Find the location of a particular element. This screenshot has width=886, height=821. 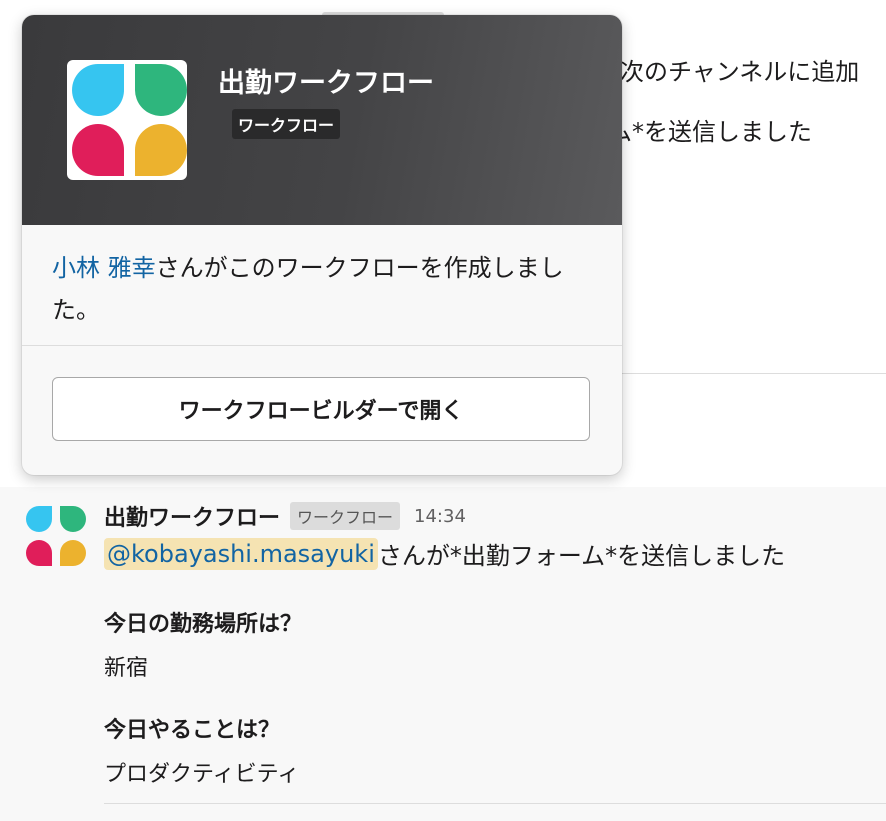

popover-divider is located at coordinates (322, 345).